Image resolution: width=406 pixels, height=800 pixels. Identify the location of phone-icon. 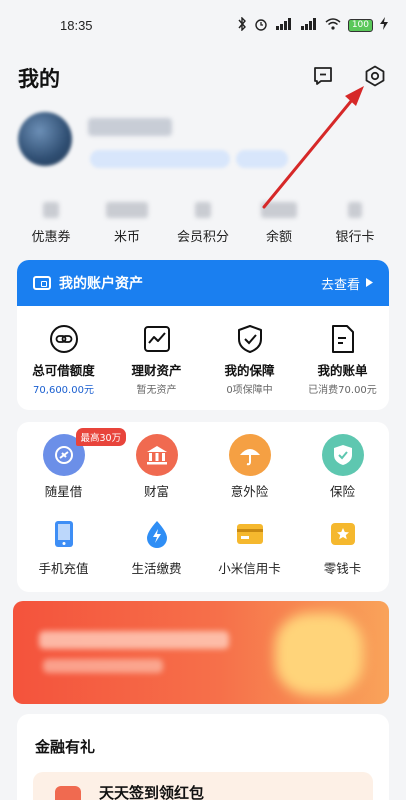
(64, 534).